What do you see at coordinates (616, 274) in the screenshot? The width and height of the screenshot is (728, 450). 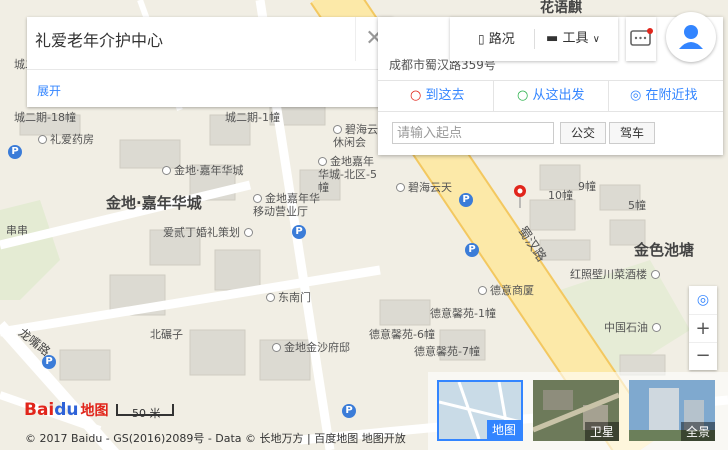 I see `map-label: 红照壁川菜酒楼` at bounding box center [616, 274].